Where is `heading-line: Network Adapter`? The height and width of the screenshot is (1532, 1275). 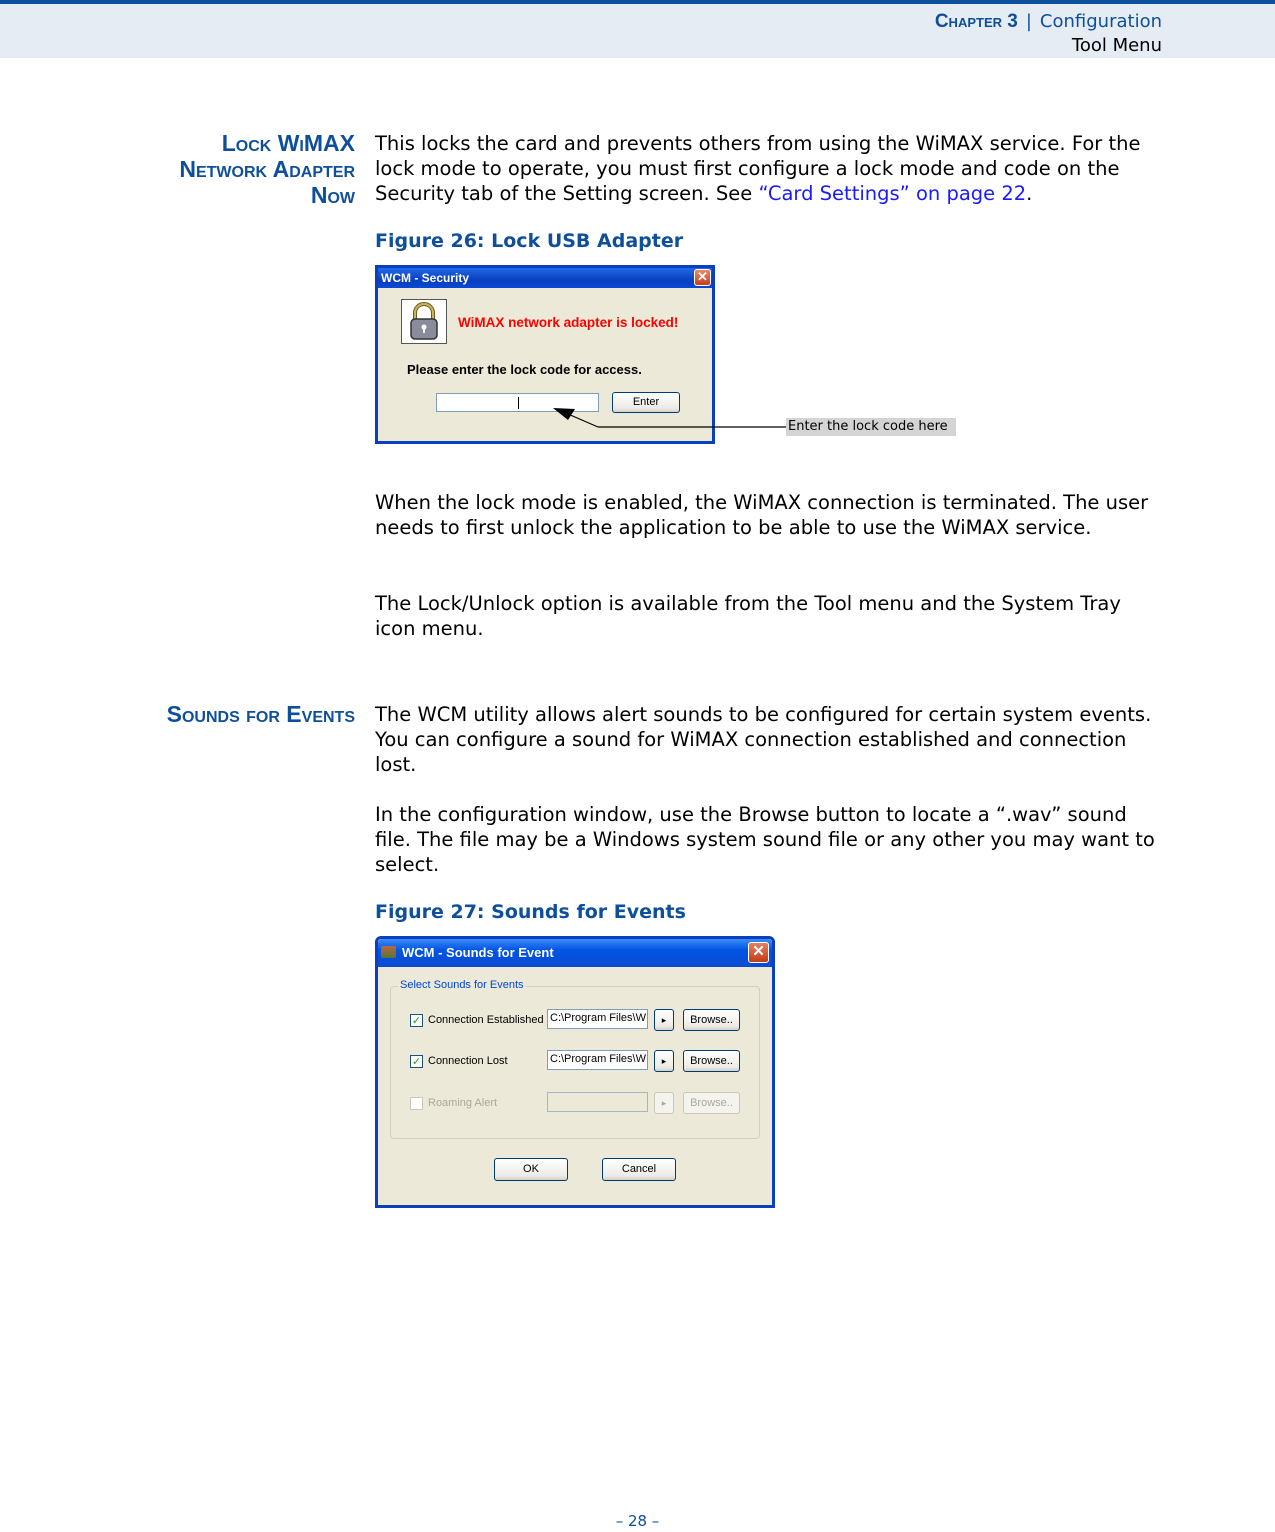
heading-line: Network Adapter is located at coordinates (267, 169).